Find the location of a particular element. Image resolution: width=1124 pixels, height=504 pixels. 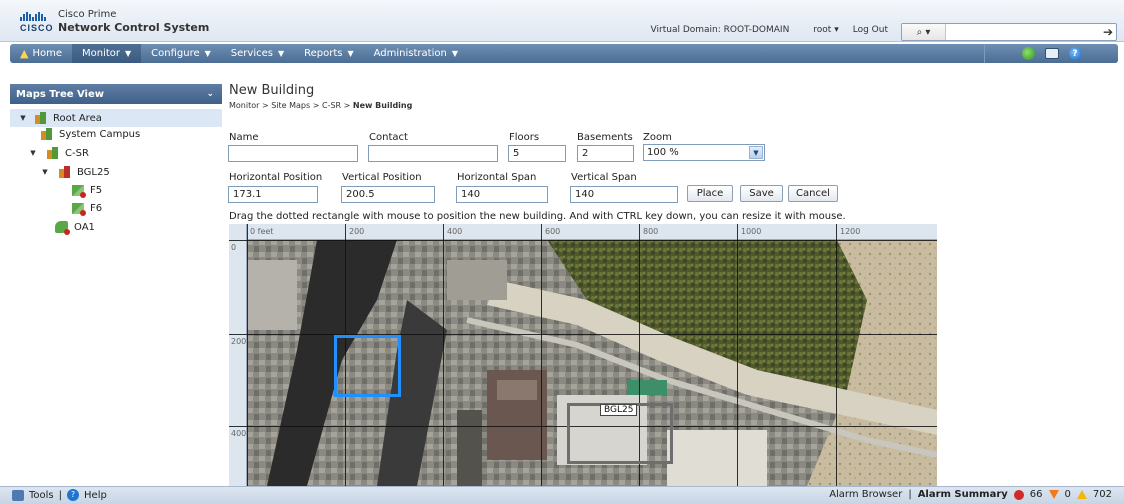

x-tick-label: 600 is located at coordinates (553, 231).